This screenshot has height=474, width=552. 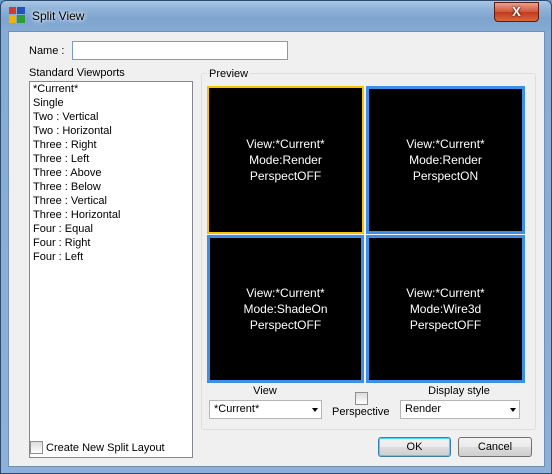 I want to click on pane-persp-text: PerspectON, so click(x=445, y=176).